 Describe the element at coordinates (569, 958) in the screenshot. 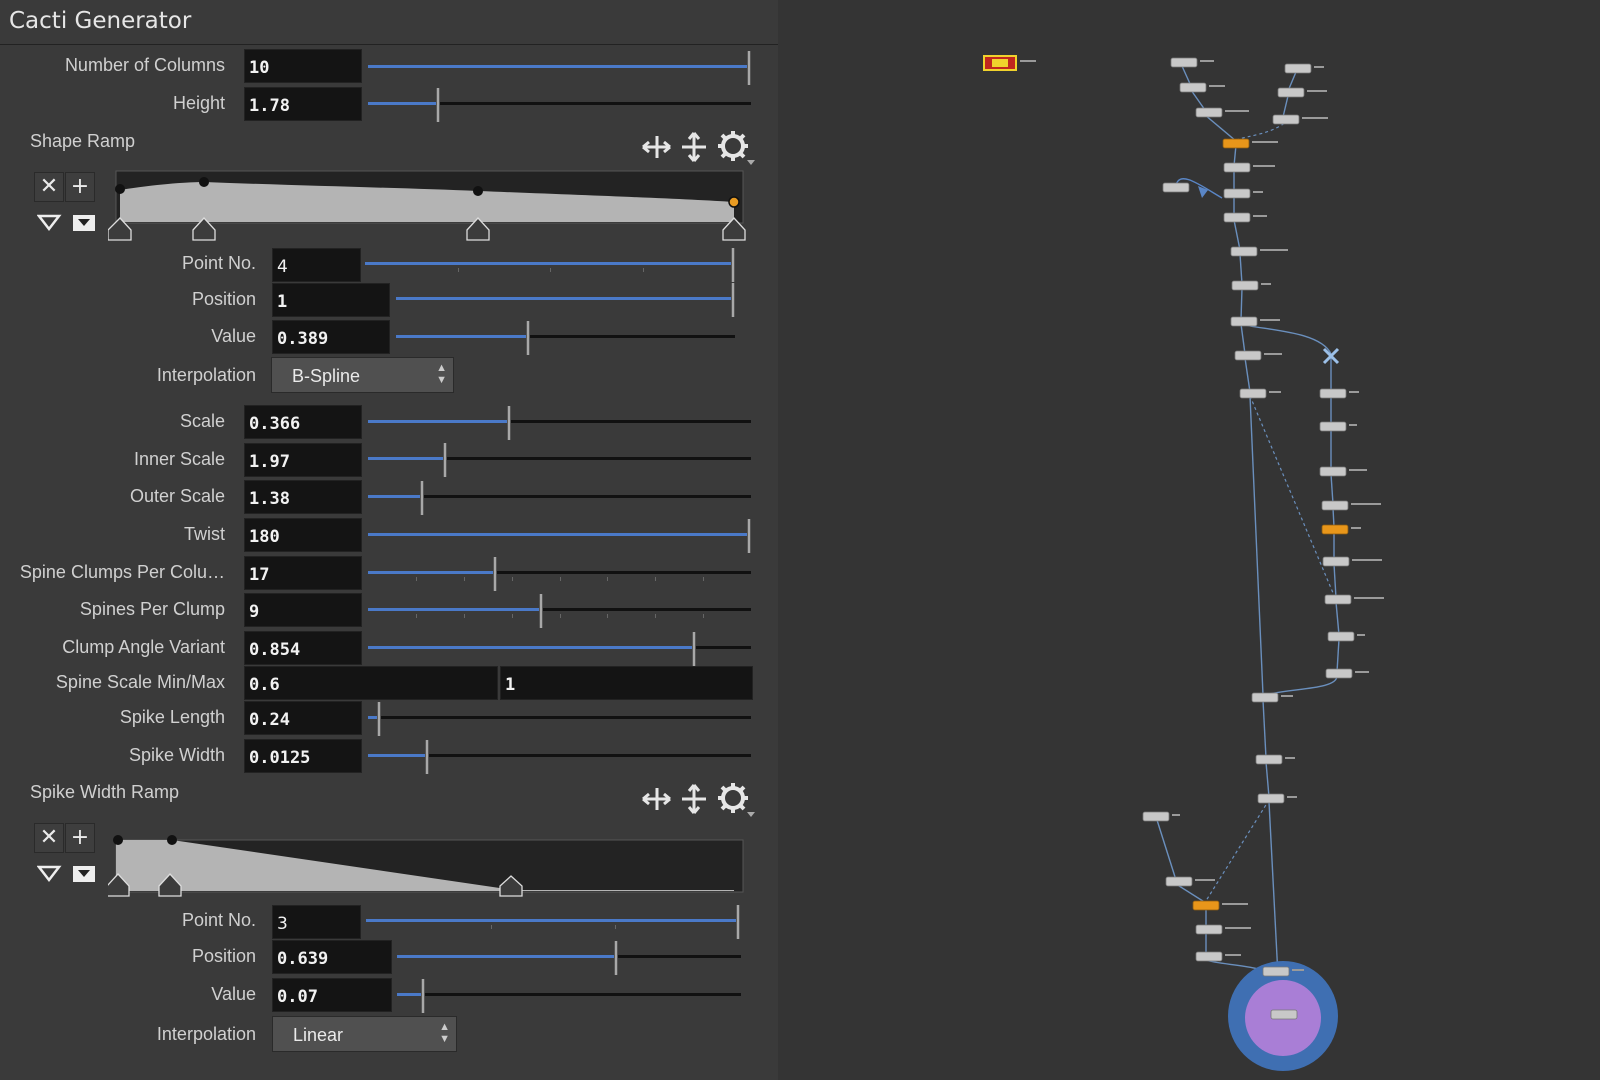

I see `spike-ramp-position-slider` at that location.